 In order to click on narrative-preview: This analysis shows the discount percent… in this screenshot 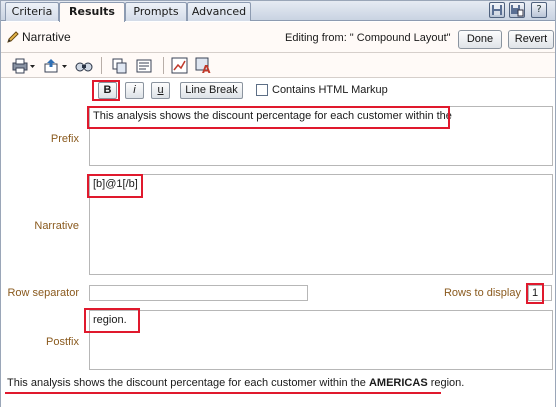, I will do `click(235, 383)`.